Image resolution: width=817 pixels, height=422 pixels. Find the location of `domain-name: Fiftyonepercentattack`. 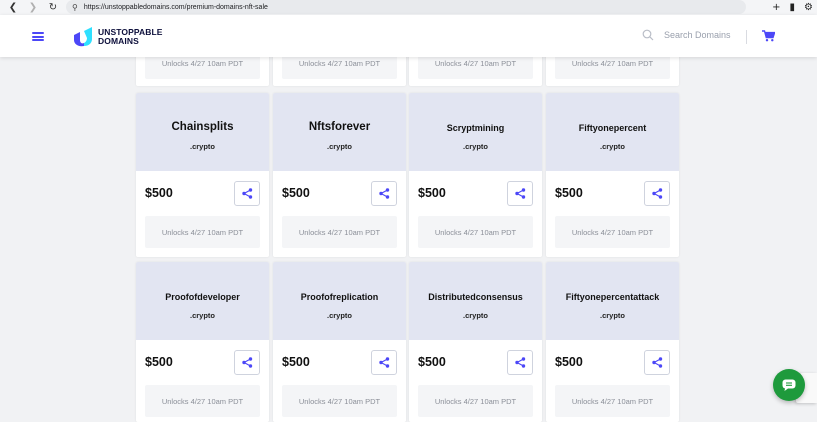

domain-name: Fiftyonepercentattack is located at coordinates (612, 297).